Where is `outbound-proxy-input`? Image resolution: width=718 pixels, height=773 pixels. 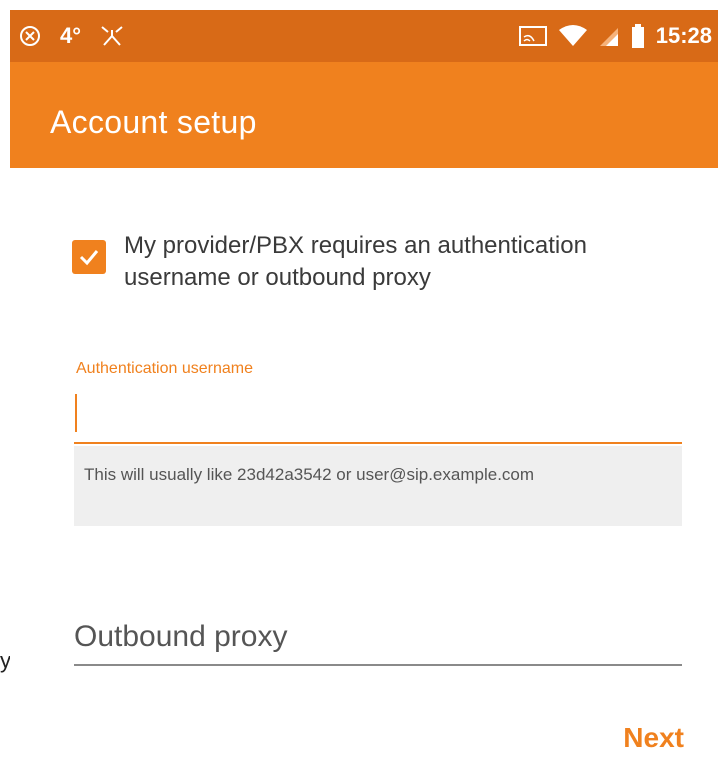 outbound-proxy-input is located at coordinates (378, 638).